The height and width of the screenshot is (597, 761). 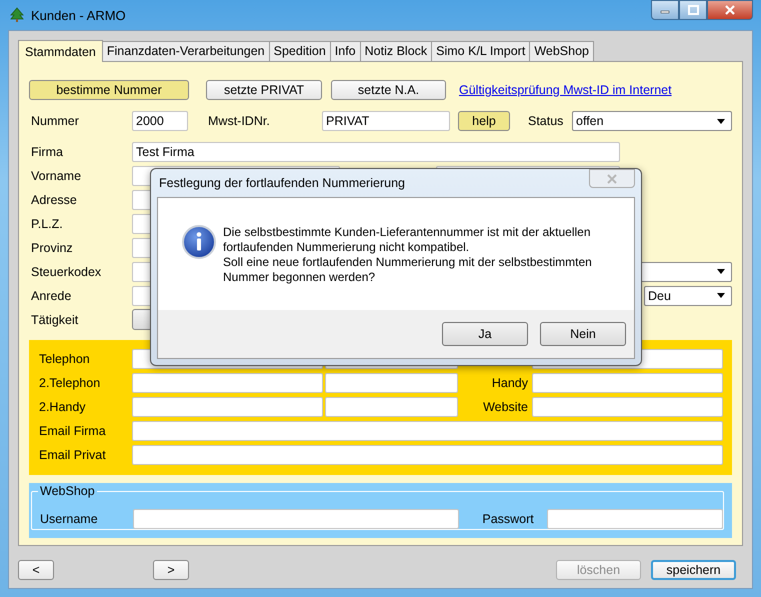 I want to click on dialog-button: Ja, so click(x=485, y=334).